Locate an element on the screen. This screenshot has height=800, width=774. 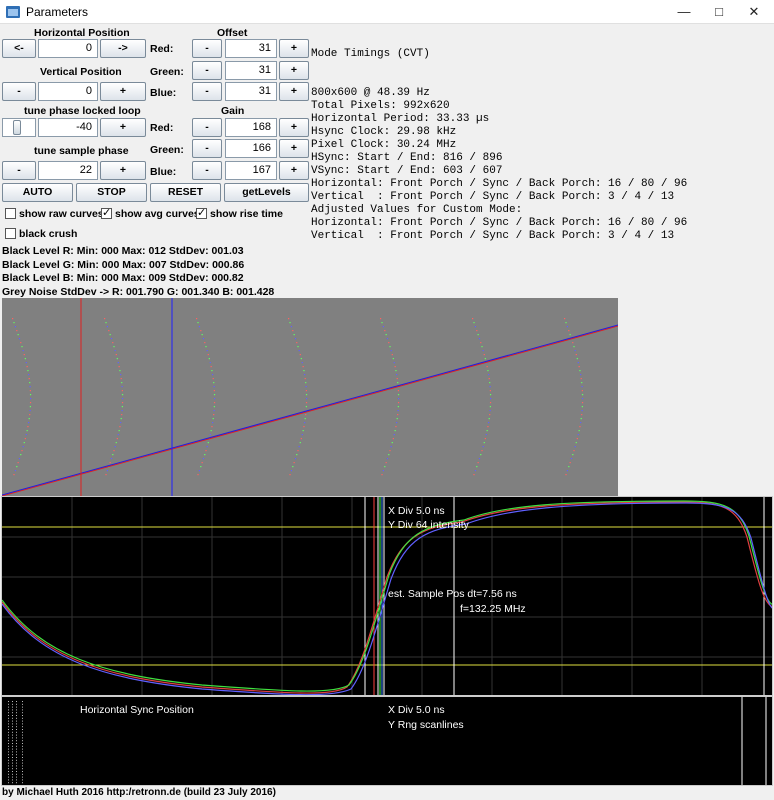
offset-green-label: Green: is located at coordinates (167, 72).